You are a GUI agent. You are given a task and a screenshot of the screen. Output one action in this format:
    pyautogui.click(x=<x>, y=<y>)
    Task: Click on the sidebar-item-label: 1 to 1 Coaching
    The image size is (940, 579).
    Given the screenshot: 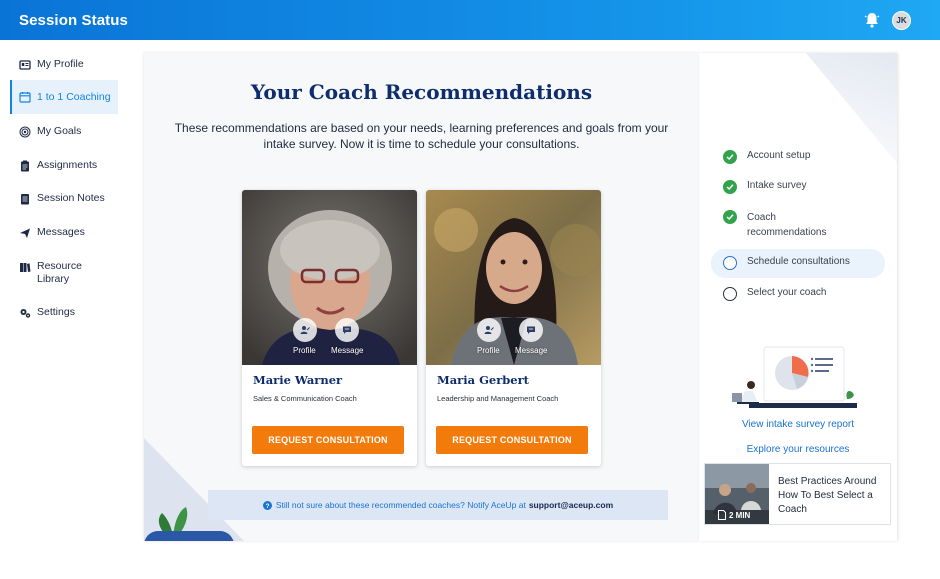 What is the action you would take?
    pyautogui.click(x=74, y=97)
    